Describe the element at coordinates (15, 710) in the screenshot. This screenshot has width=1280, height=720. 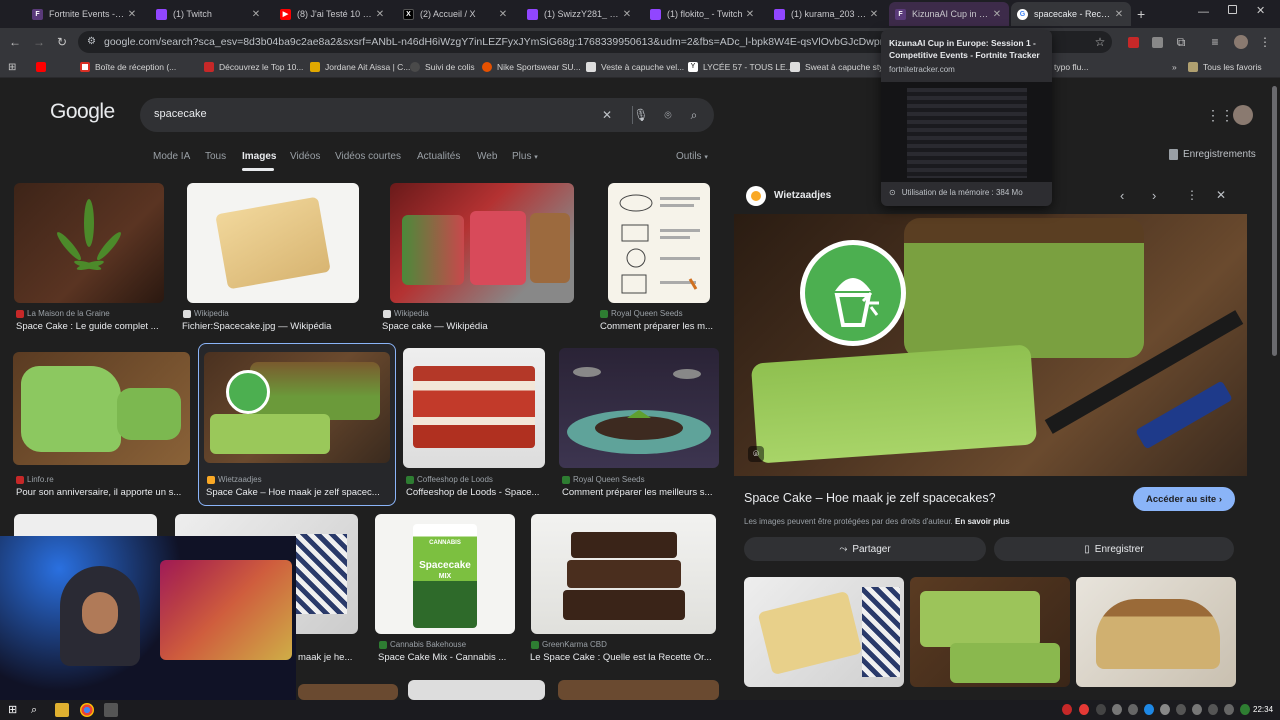
I see `windows-start-icon: ⊞` at that location.